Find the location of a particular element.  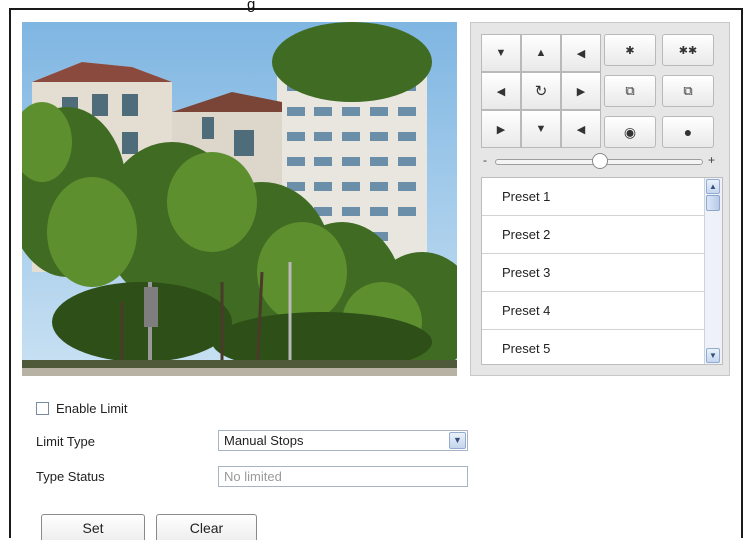

focus-far-icon: ⧉ is located at coordinates (688, 90).